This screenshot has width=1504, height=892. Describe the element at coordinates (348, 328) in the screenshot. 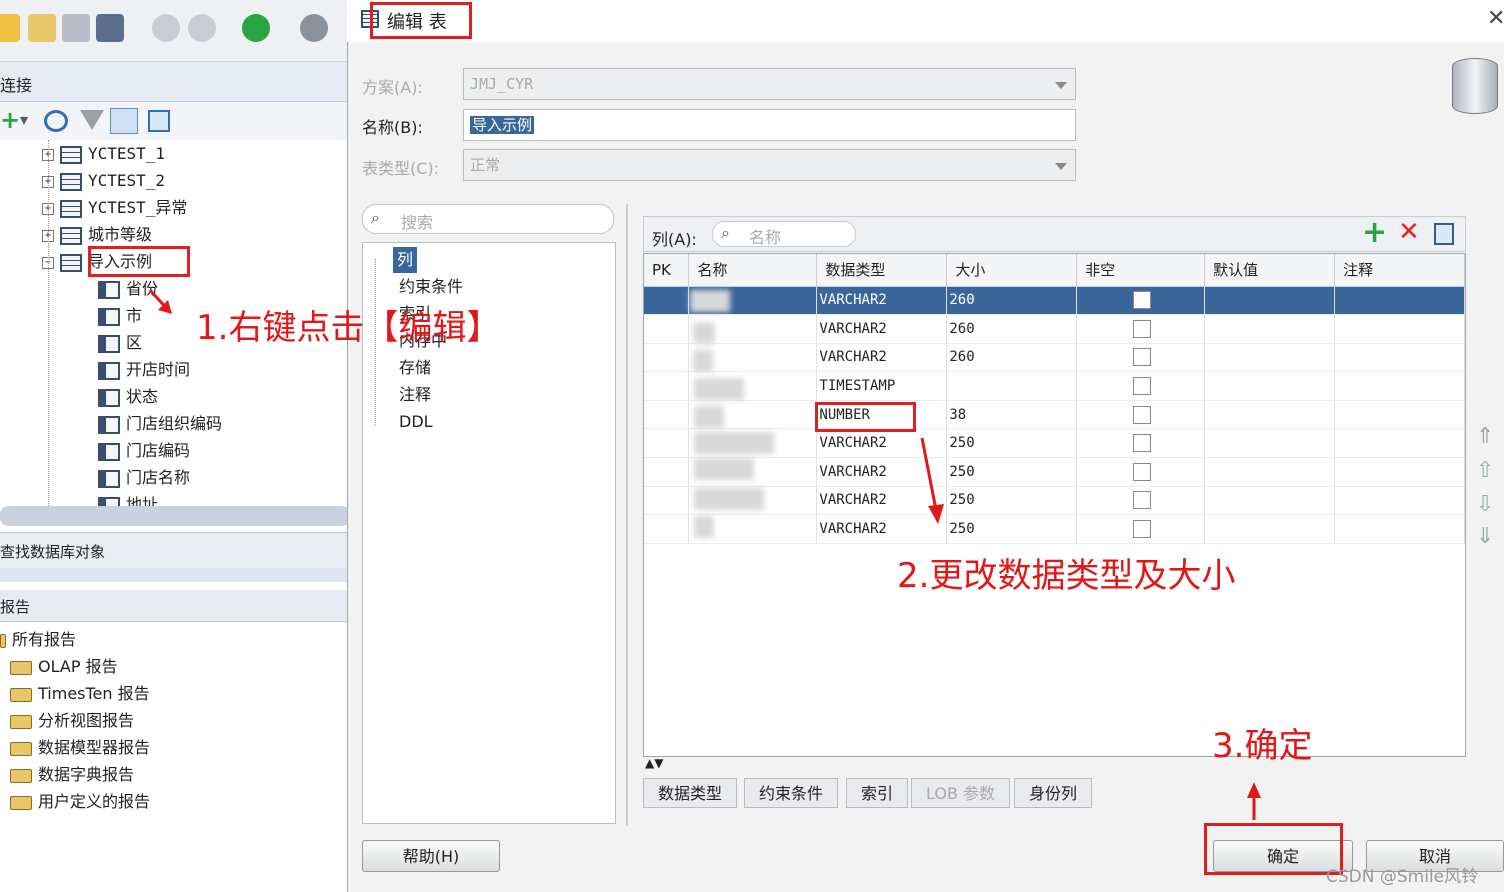

I see `annotation-step1: 1.右键点击【编辑】` at that location.